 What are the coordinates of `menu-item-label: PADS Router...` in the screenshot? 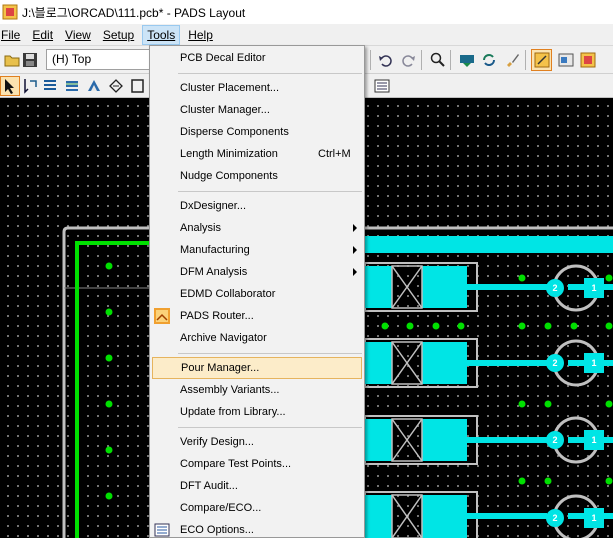 It's located at (217, 316).